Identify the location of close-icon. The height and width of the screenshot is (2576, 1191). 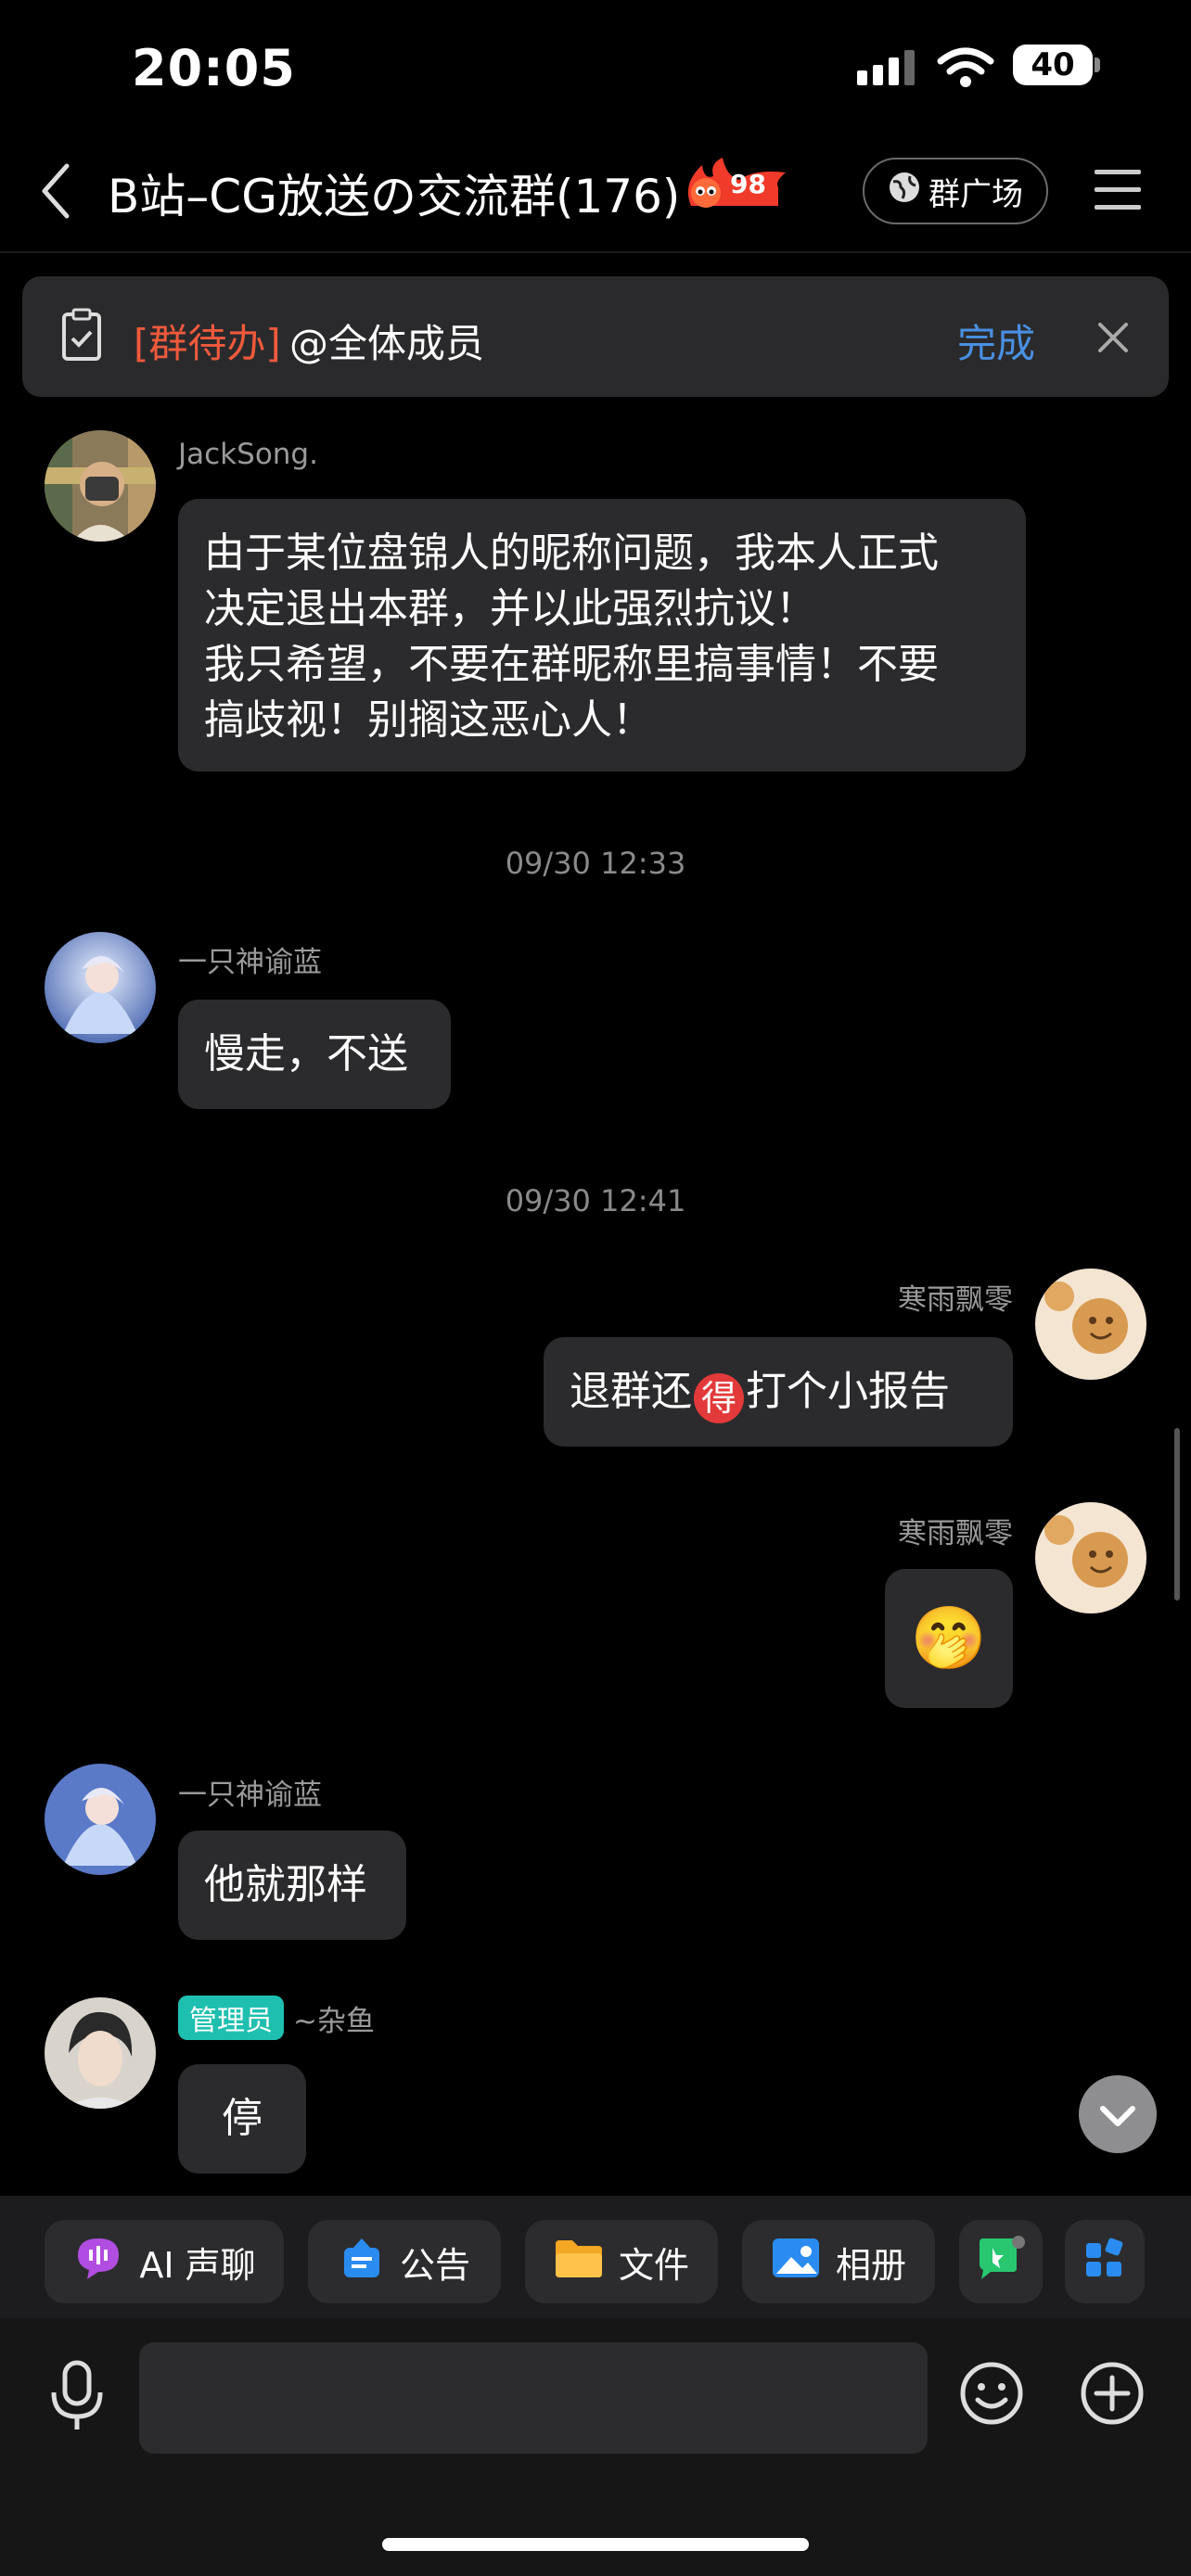
(1113, 339).